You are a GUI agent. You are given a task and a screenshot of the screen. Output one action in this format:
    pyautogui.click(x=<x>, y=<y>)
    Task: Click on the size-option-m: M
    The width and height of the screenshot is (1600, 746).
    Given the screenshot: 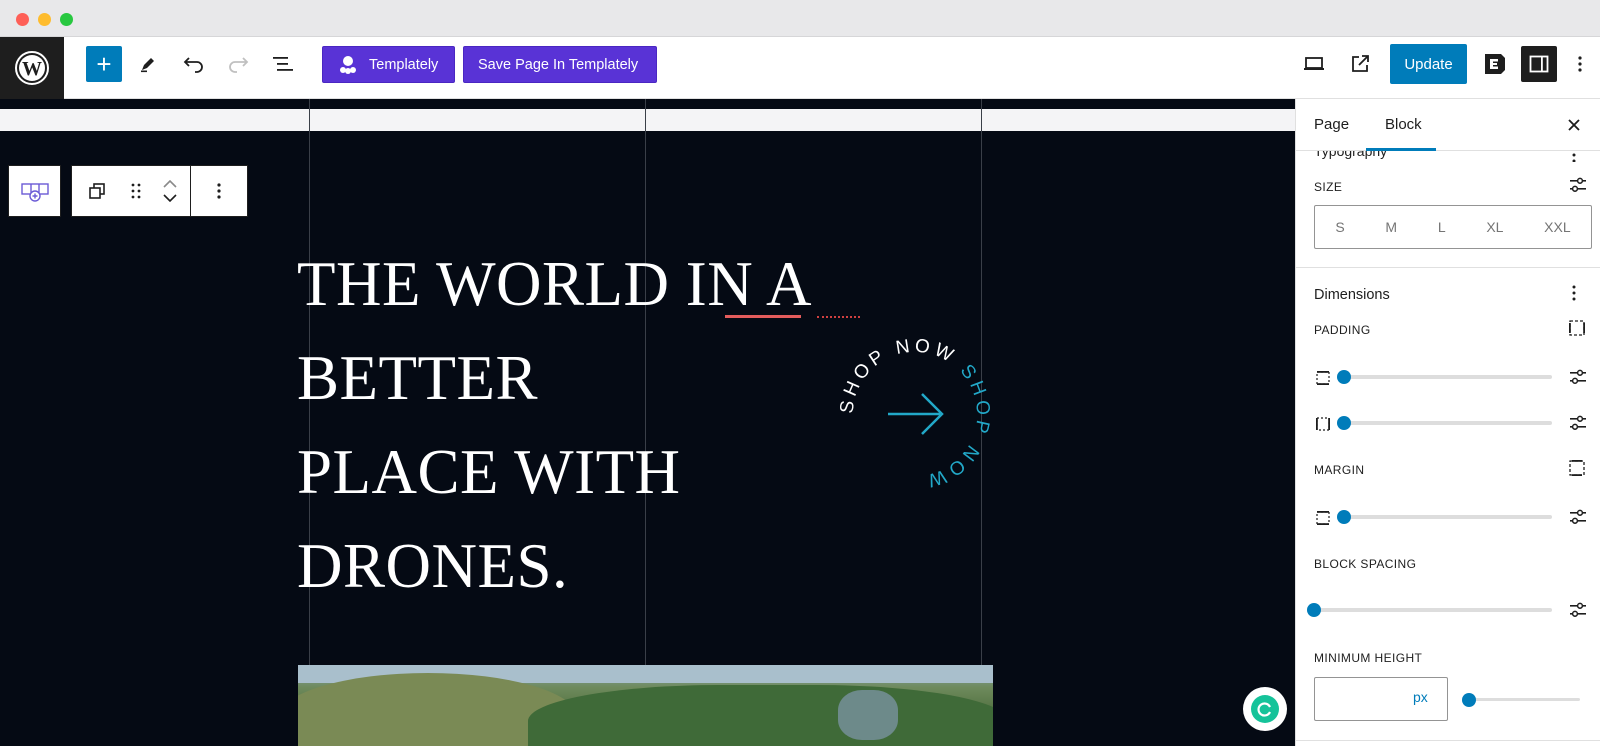 What is the action you would take?
    pyautogui.click(x=1391, y=227)
    